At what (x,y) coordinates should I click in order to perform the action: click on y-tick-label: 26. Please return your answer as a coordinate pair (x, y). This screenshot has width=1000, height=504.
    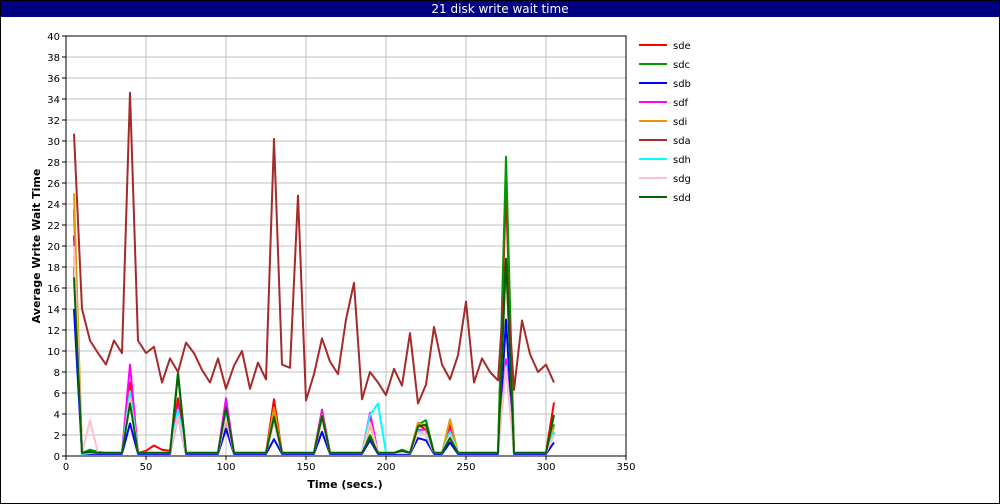
    Looking at the image, I should click on (53, 184).